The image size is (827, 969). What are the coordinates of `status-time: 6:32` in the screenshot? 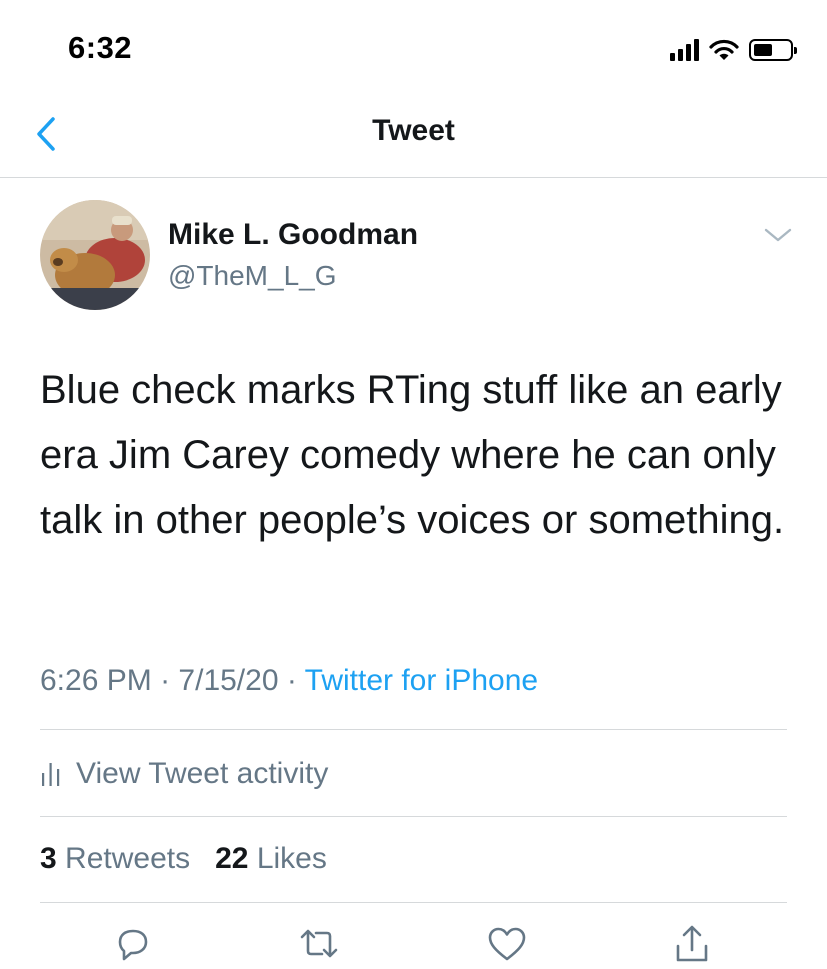 It's located at (100, 47).